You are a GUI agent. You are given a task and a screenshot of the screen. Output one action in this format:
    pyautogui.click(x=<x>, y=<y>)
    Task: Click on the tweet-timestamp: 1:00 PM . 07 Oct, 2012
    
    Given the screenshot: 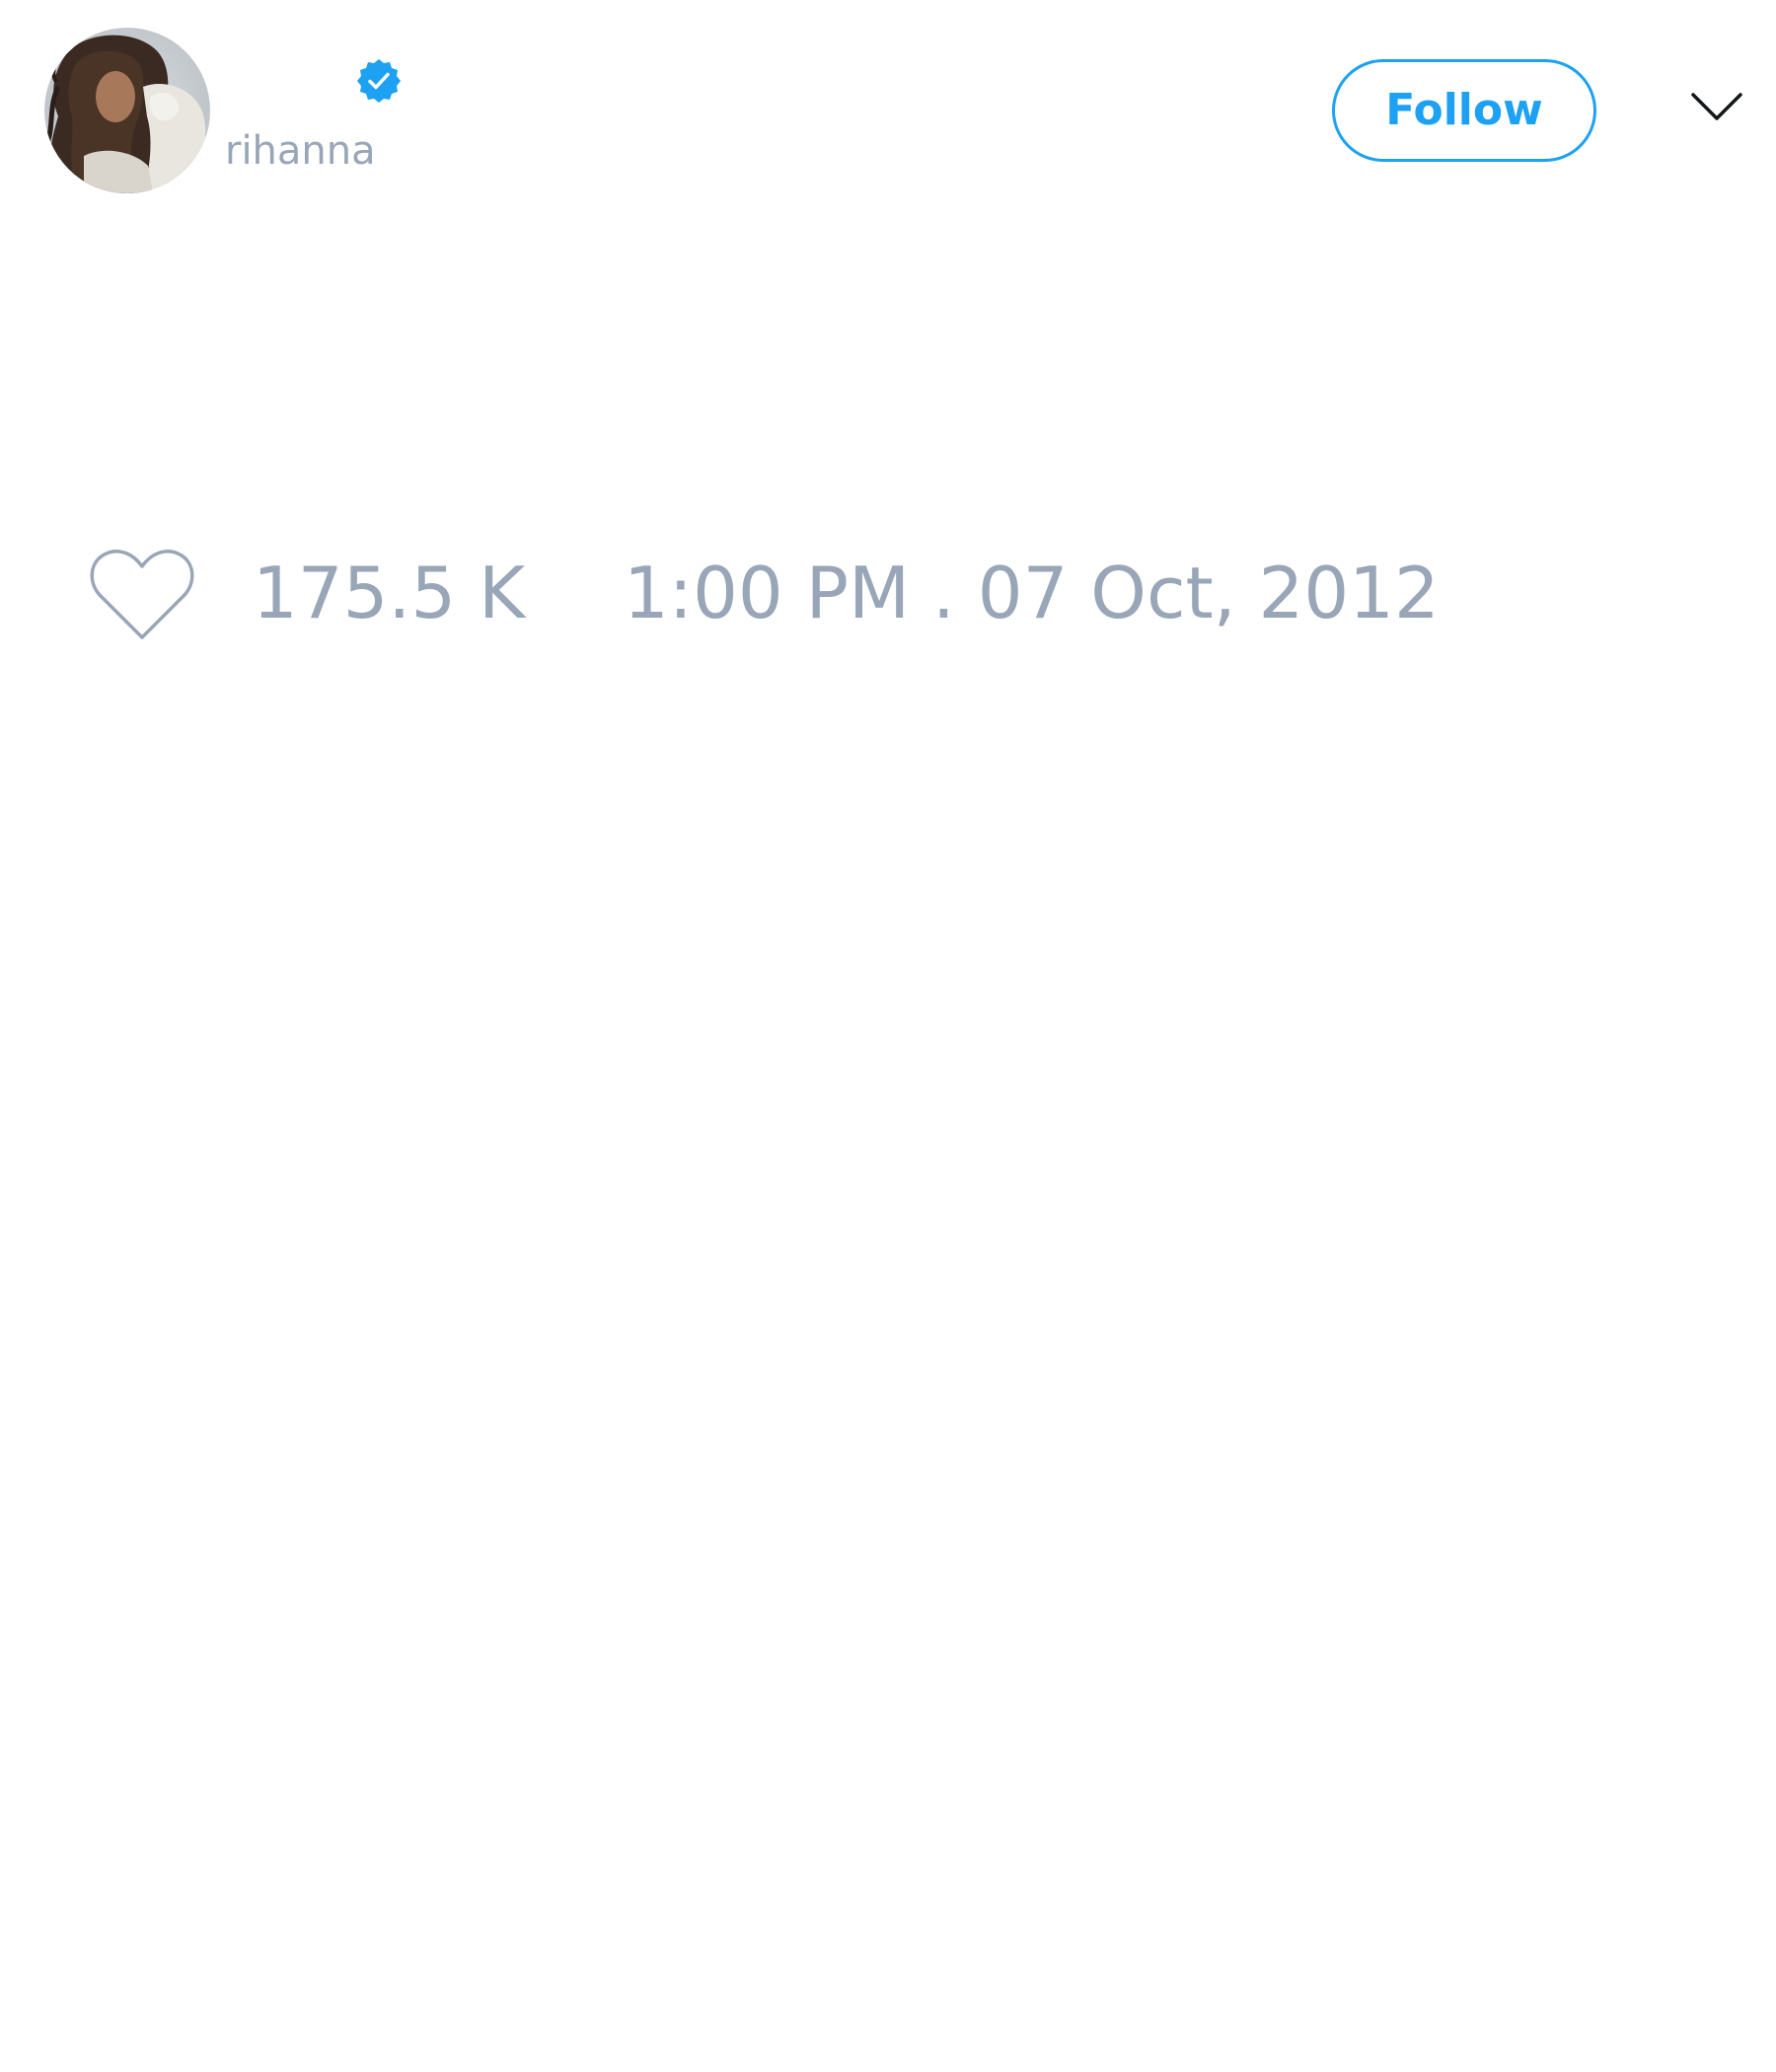 What is the action you would take?
    pyautogui.click(x=1032, y=593)
    